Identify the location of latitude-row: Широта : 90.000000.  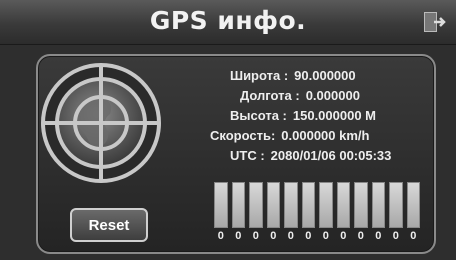
(293, 75).